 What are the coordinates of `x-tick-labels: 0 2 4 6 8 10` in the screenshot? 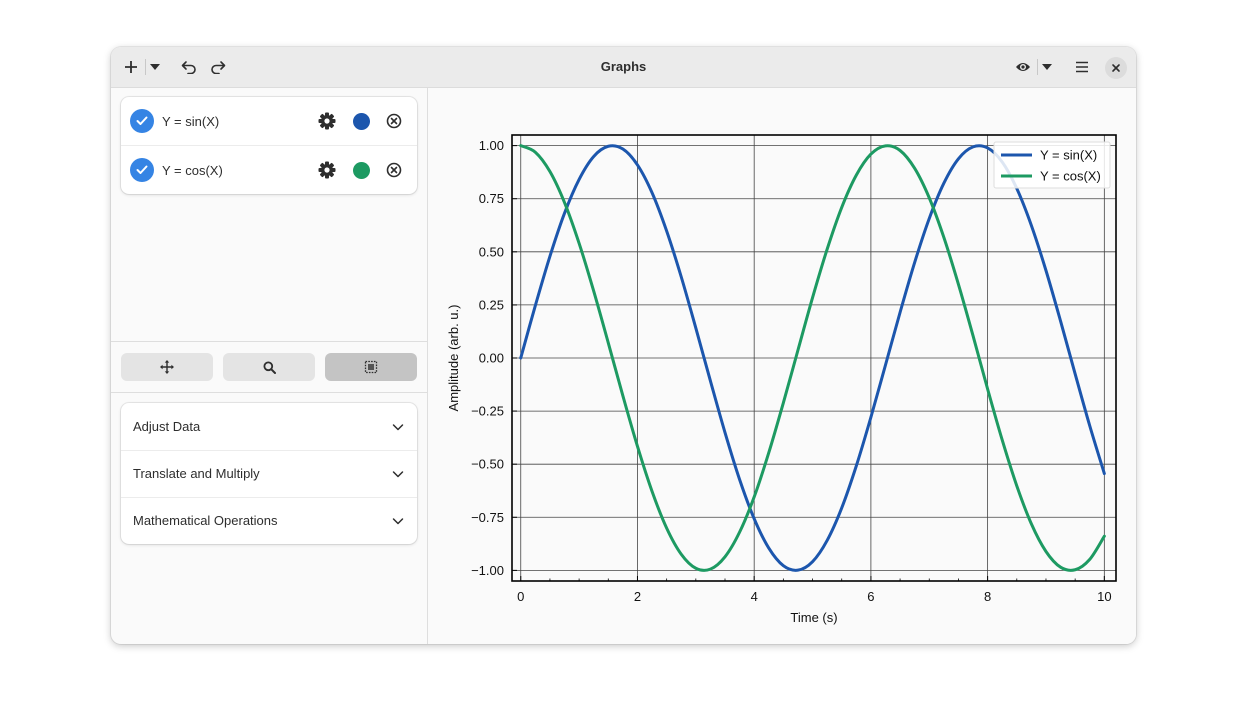 It's located at (814, 596).